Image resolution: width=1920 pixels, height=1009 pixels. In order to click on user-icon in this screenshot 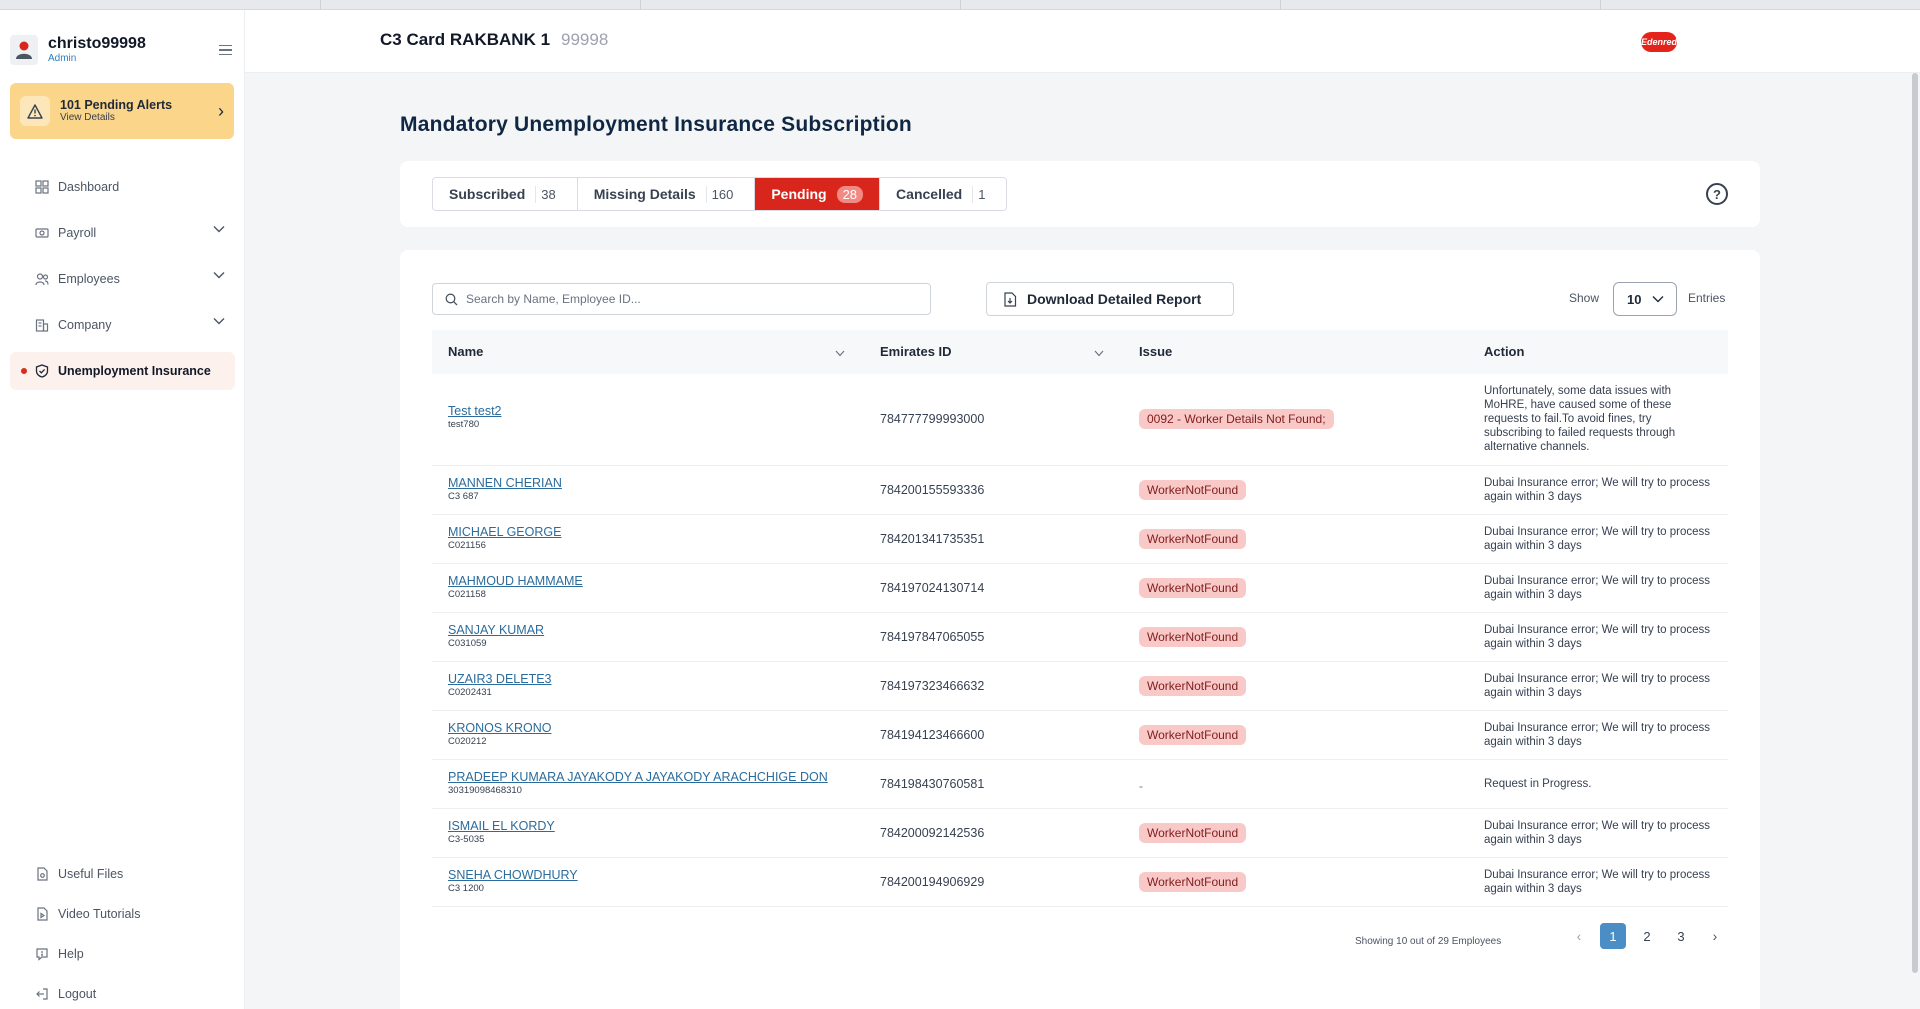, I will do `click(24, 50)`.